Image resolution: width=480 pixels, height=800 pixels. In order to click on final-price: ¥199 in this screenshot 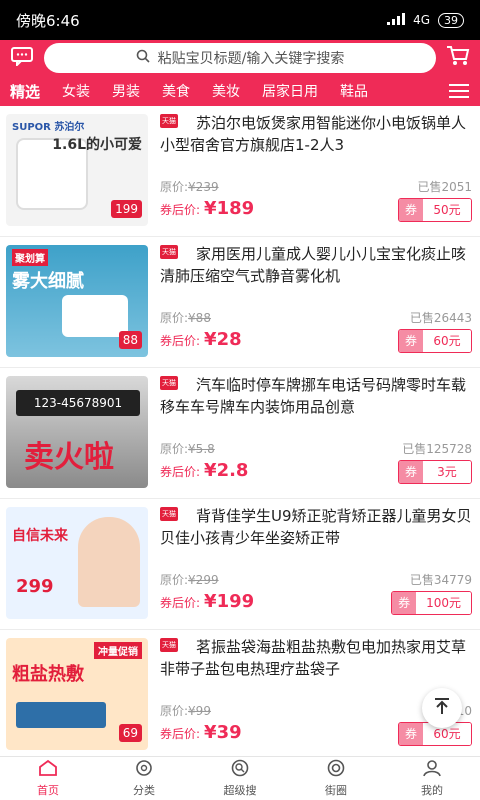, I will do `click(229, 601)`.